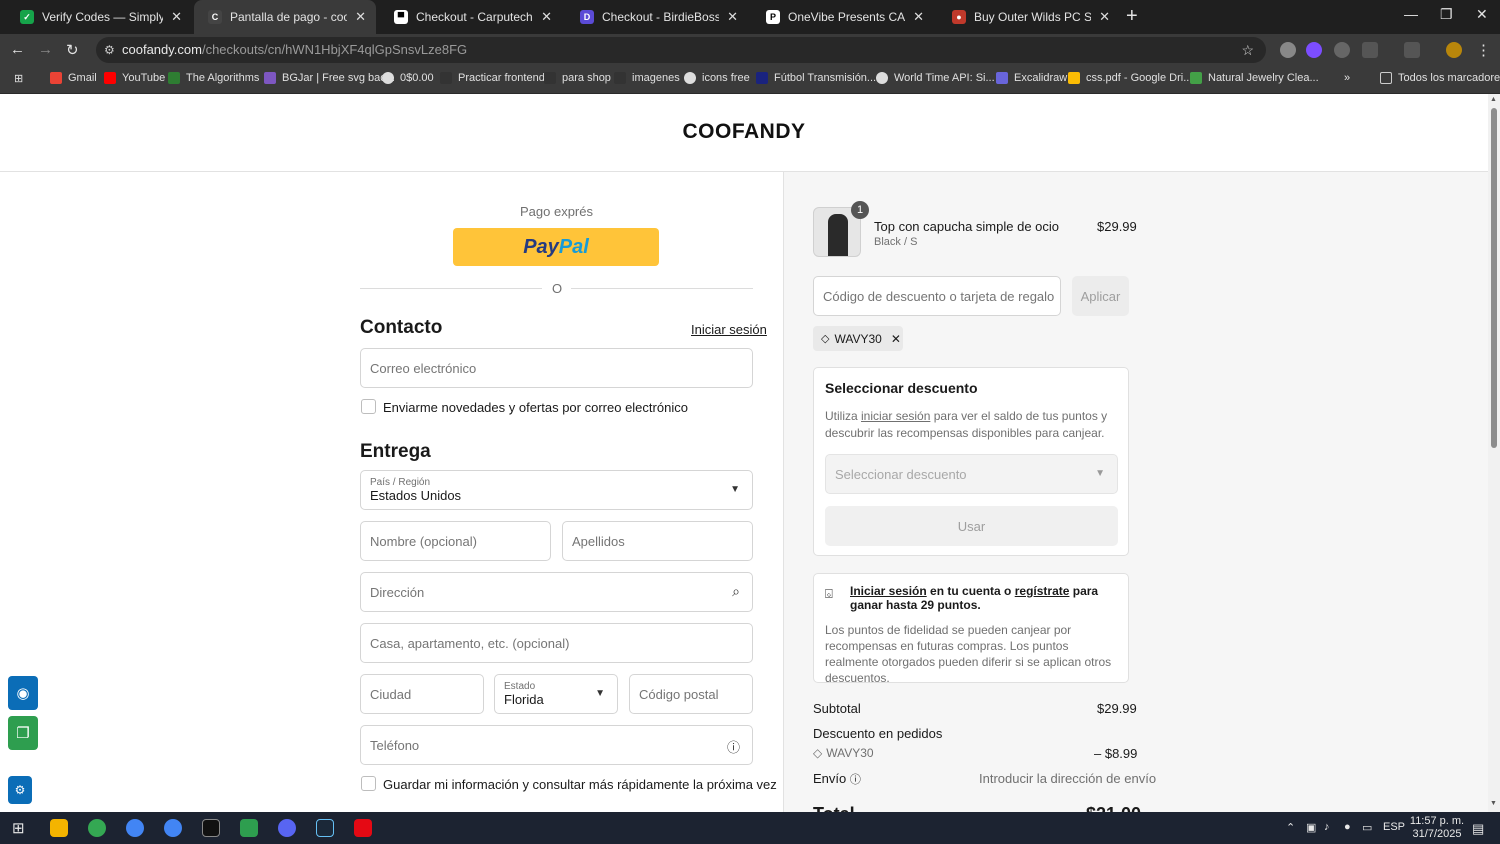 The width and height of the screenshot is (1500, 844). What do you see at coordinates (363, 828) in the screenshot?
I see `media-player-icon` at bounding box center [363, 828].